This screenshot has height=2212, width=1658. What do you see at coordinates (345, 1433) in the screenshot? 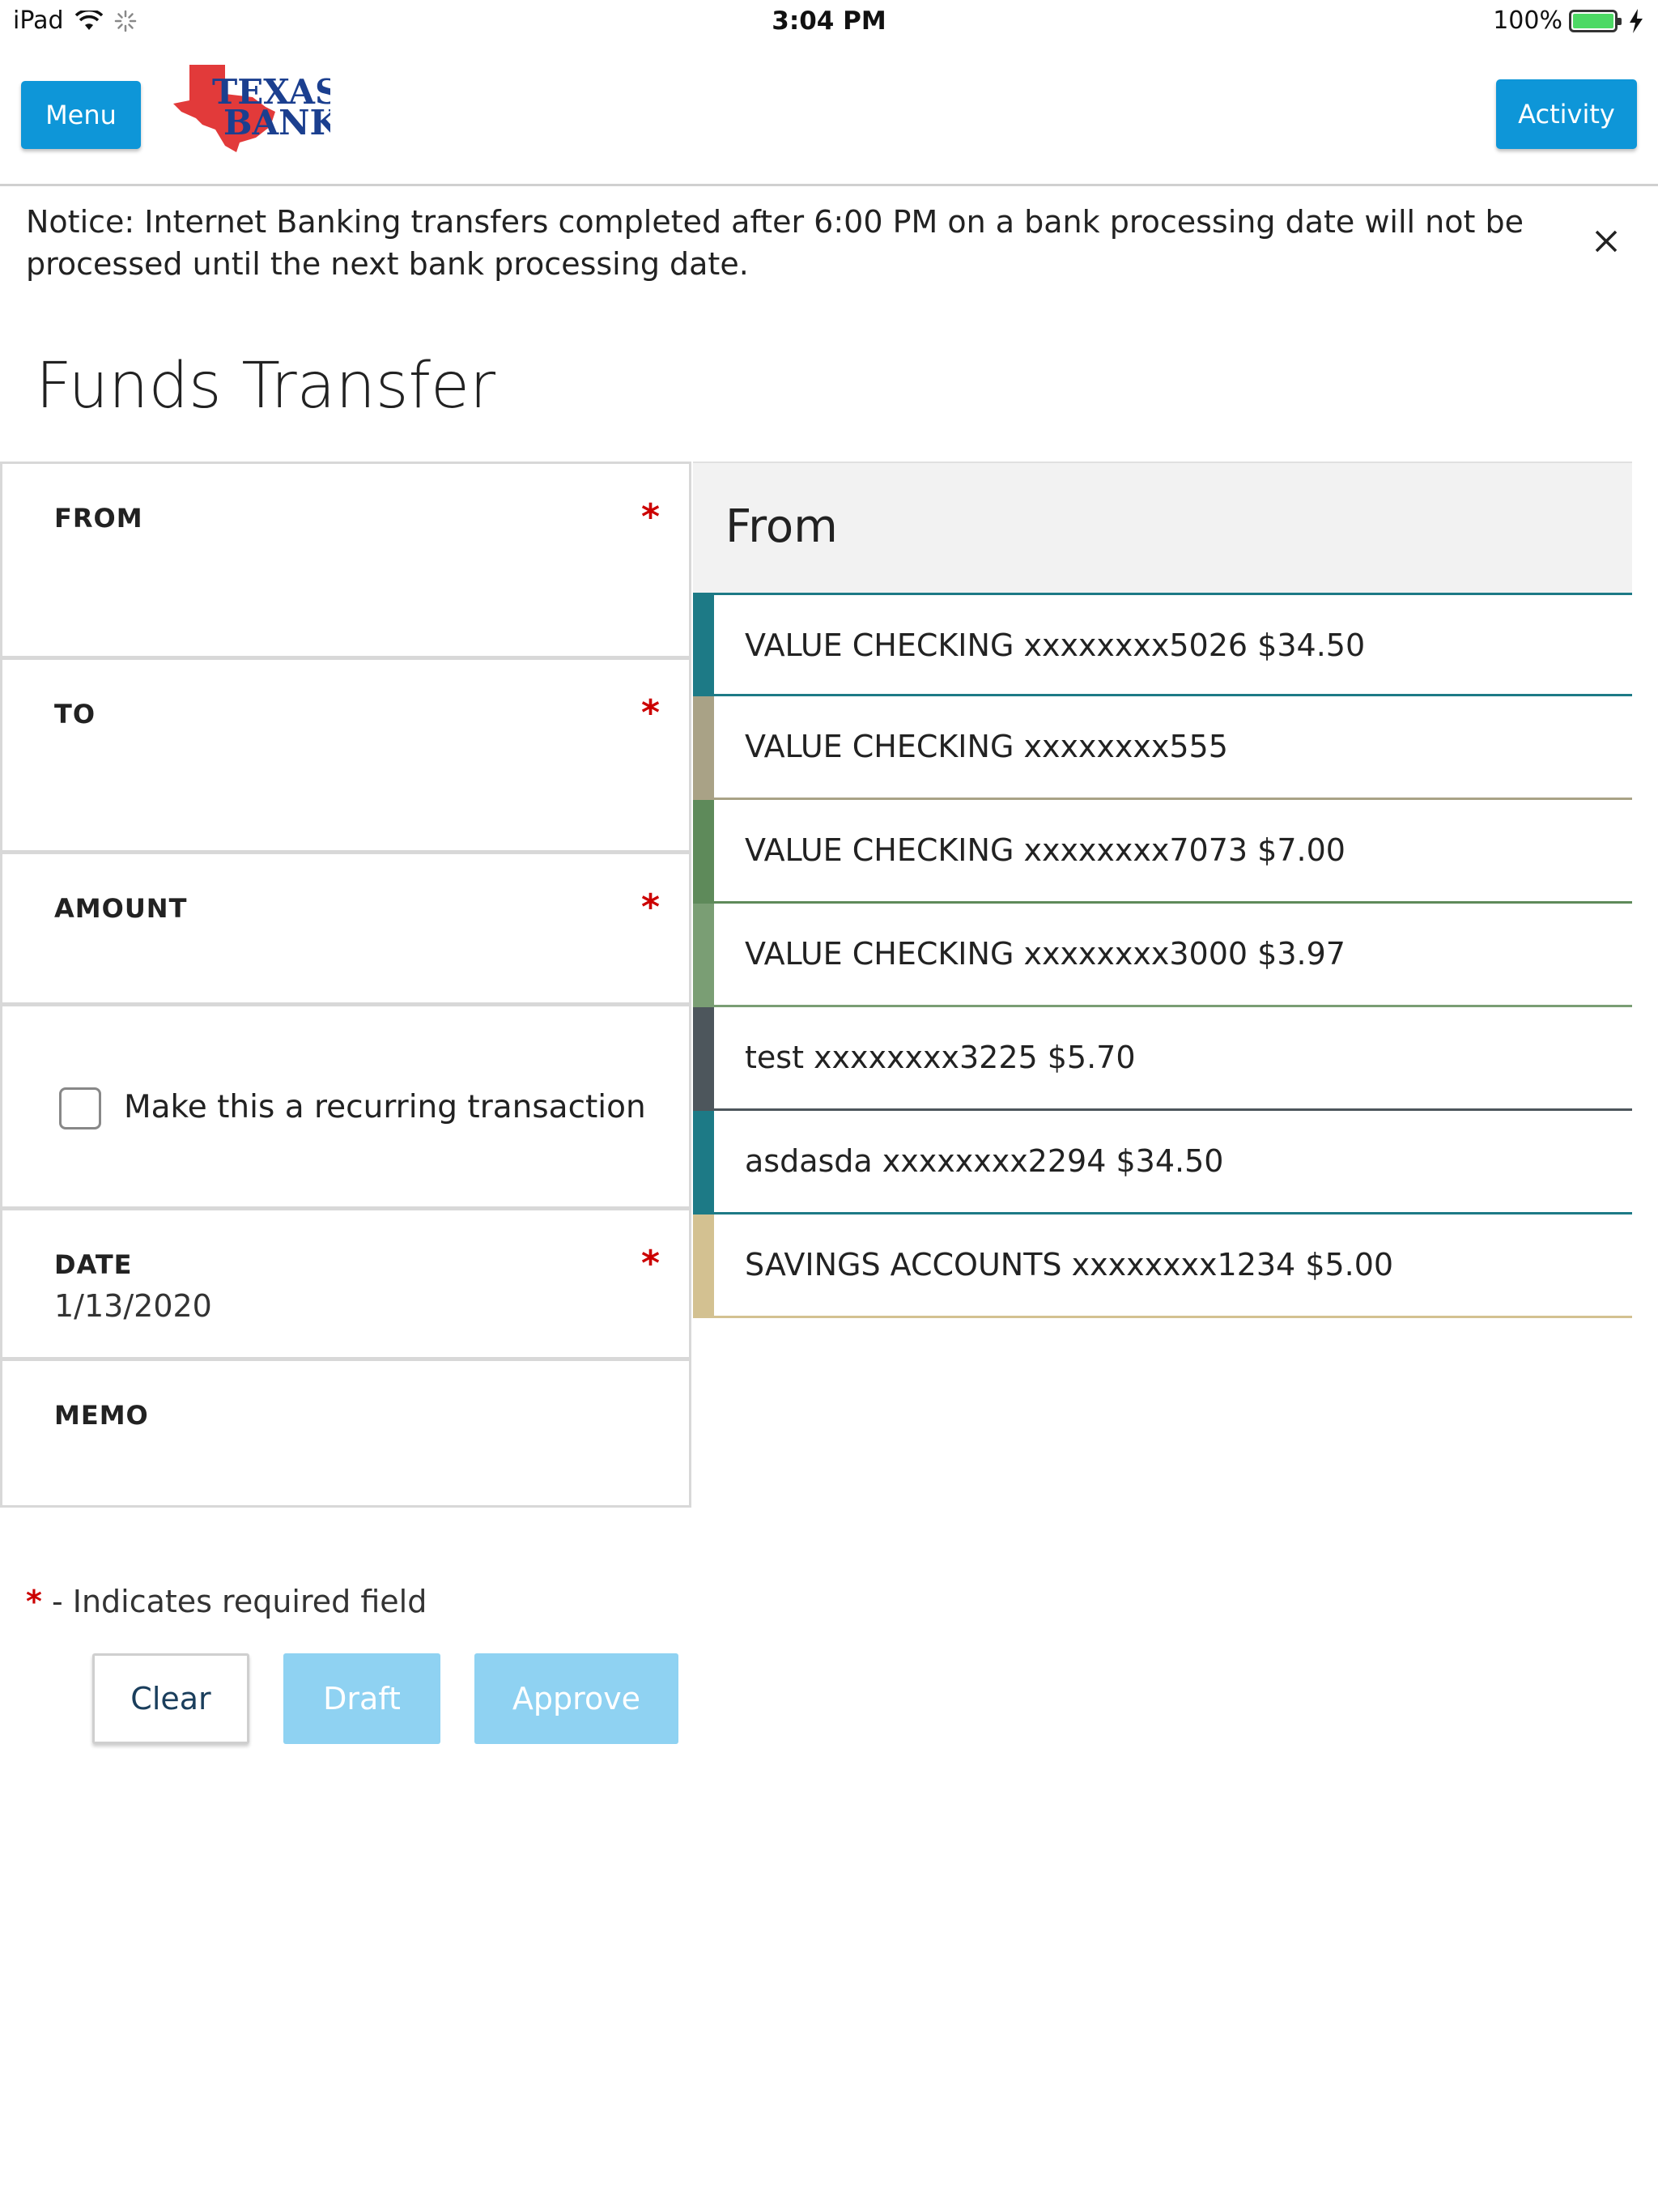
I see `memo-field: MEMO` at bounding box center [345, 1433].